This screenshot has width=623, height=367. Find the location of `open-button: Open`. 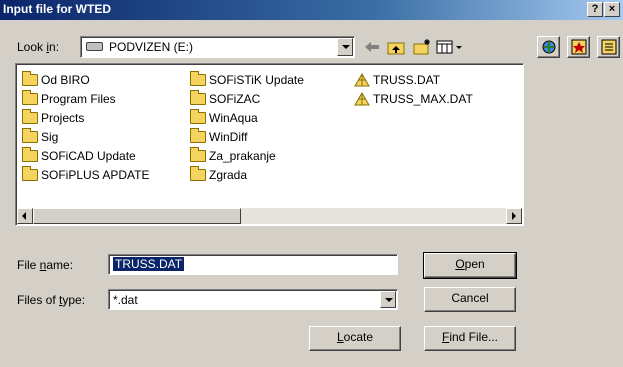

open-button: Open is located at coordinates (470, 265).